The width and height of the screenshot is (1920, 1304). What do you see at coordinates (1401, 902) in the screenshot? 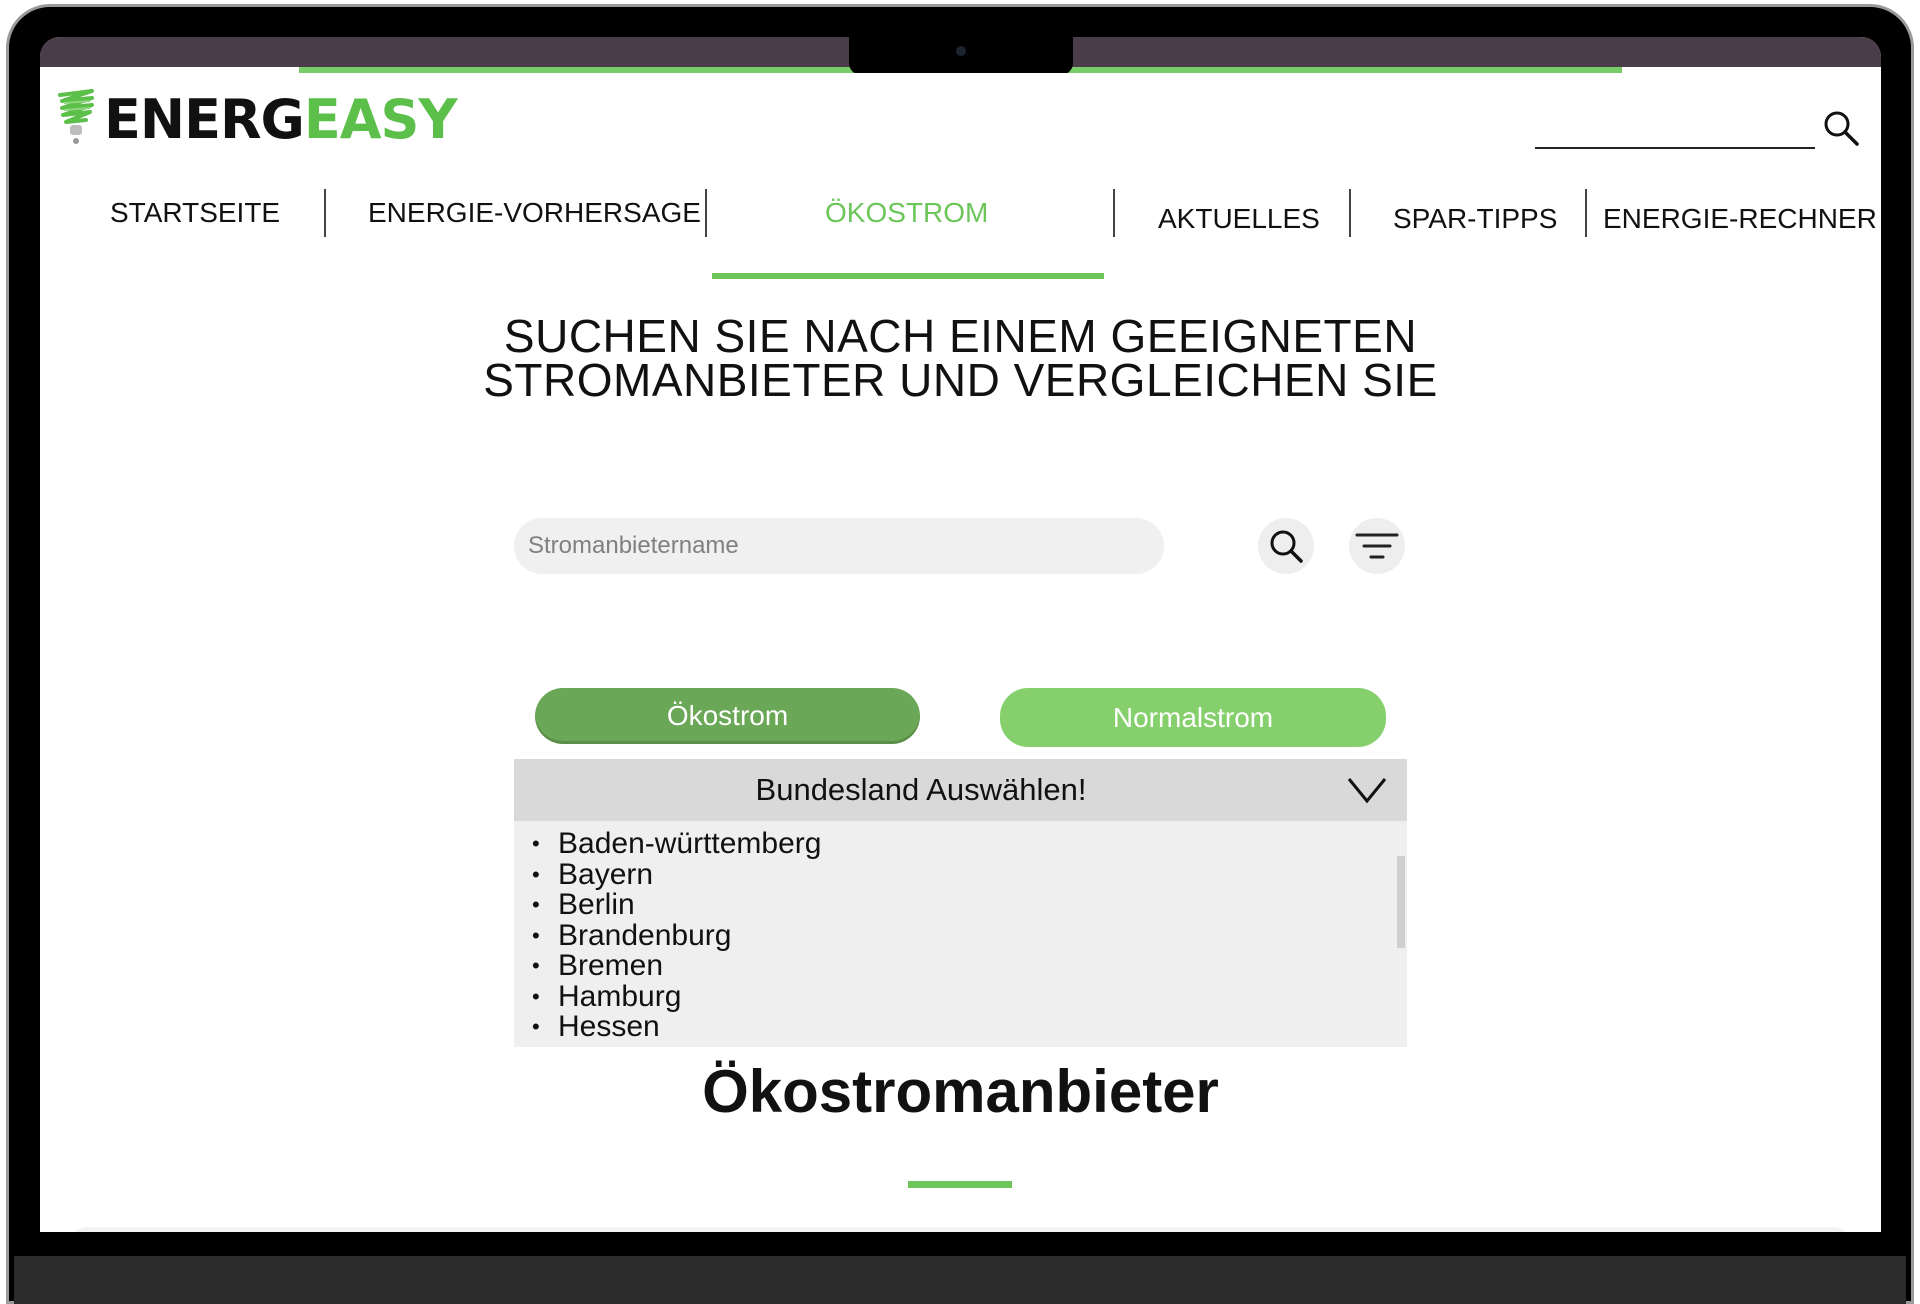
I see `dropdown-scrollbar` at bounding box center [1401, 902].